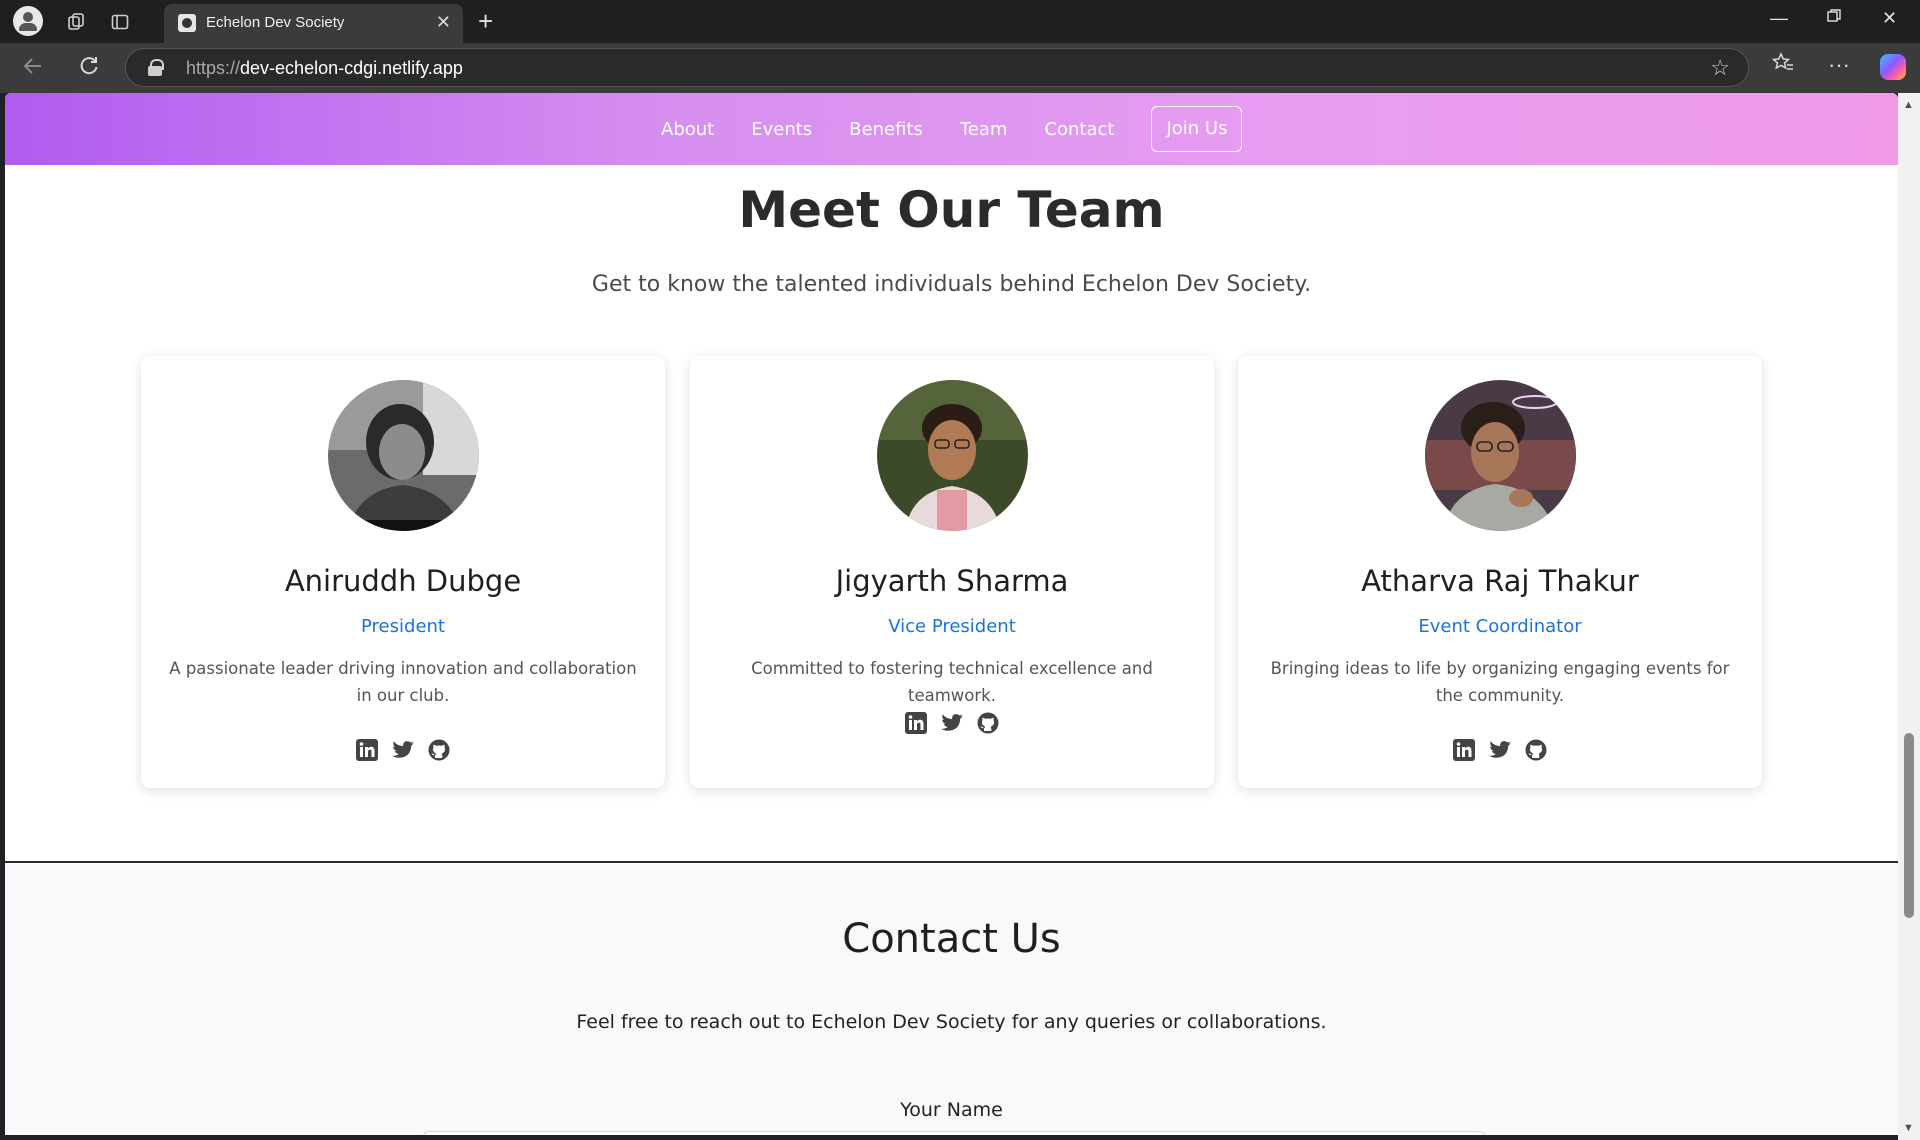 This screenshot has width=1920, height=1140. I want to click on url-text: https://dev-echelon-cdgi.netlify.app, so click(324, 68).